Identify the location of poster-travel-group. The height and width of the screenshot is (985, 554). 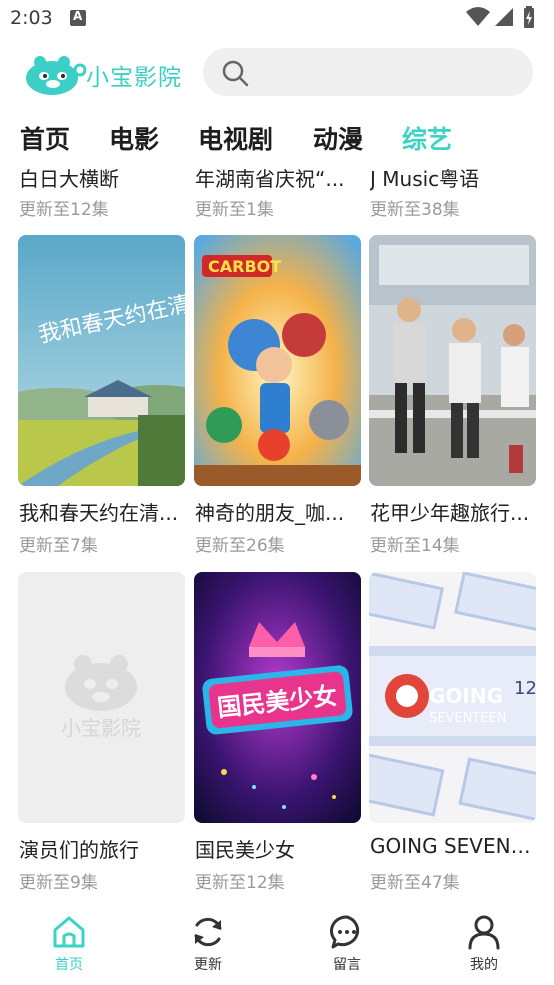
(452, 360).